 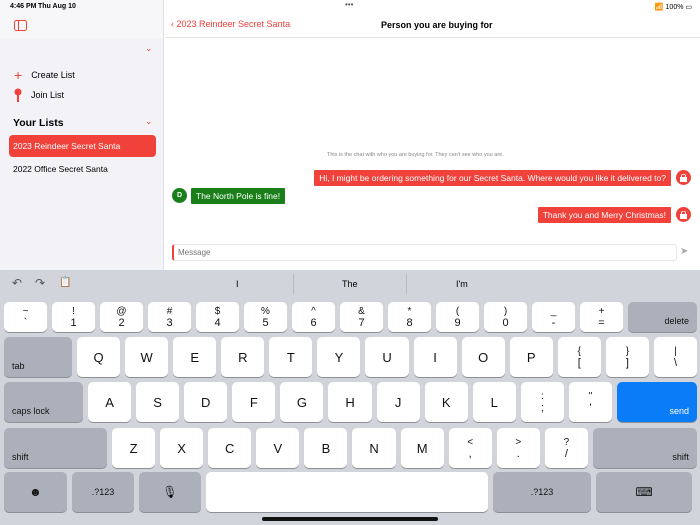 I want to click on key-w: W, so click(x=147, y=357).